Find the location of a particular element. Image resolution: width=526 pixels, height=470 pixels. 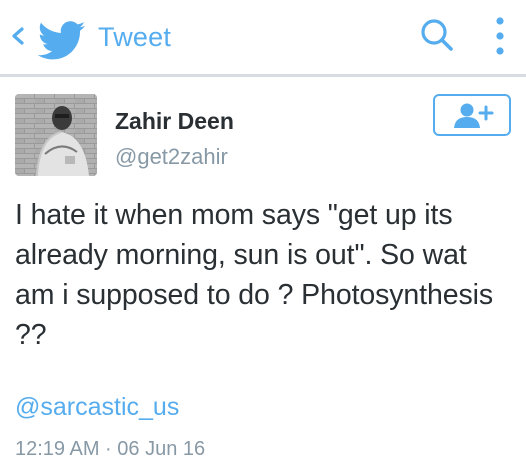

author-name: Zahir Deen is located at coordinates (174, 121).